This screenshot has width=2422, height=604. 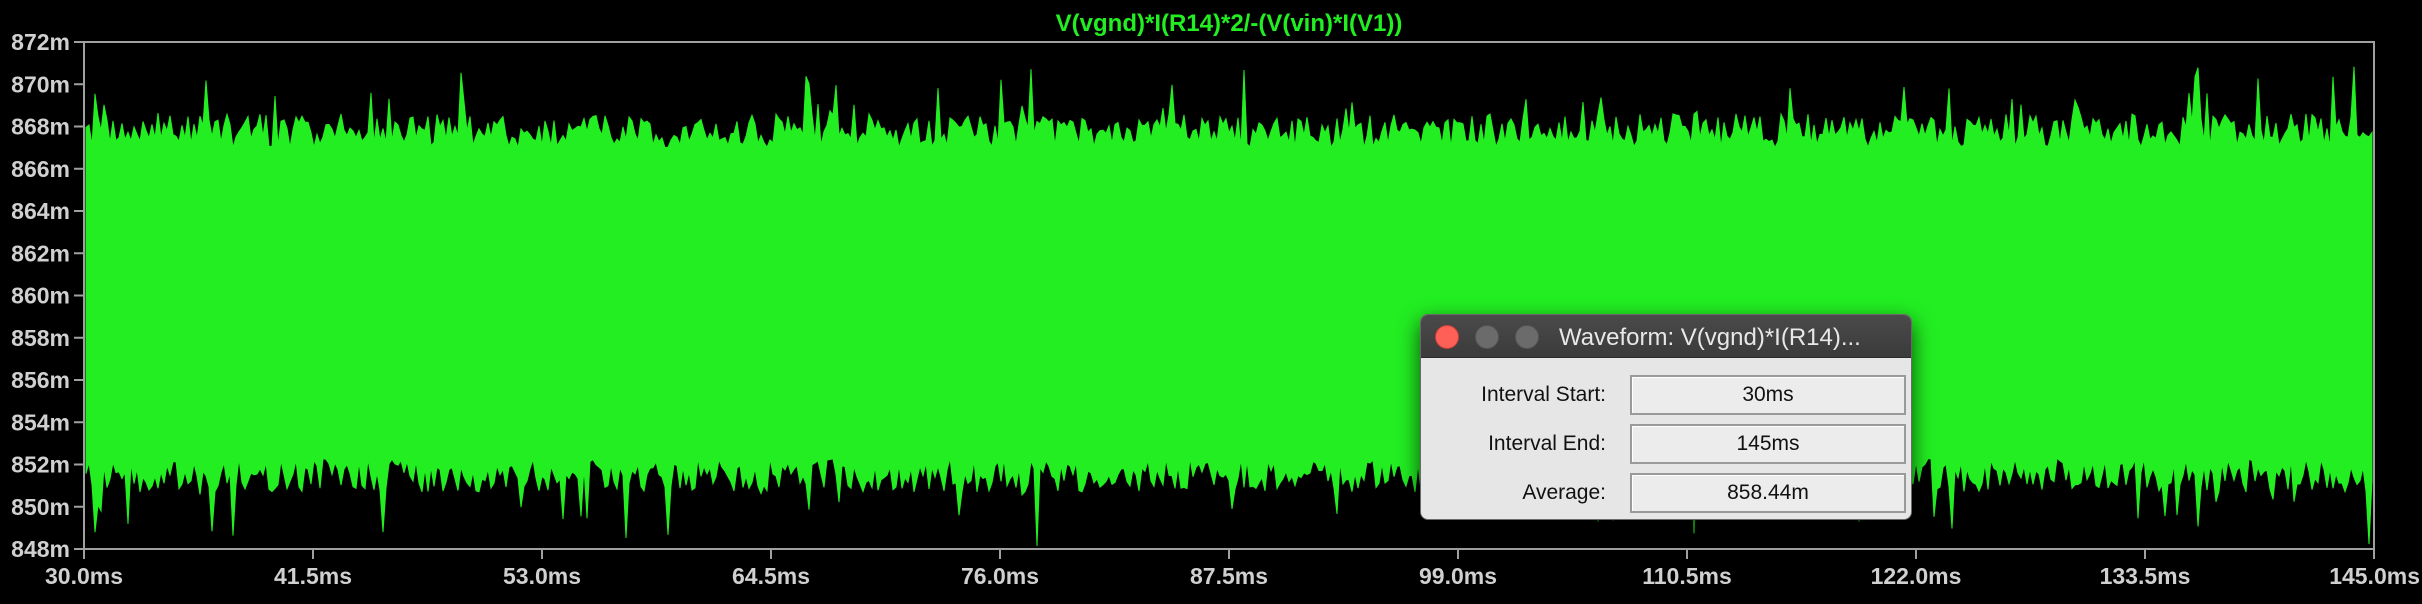 I want to click on y-tick-label: 862m, so click(x=40, y=253).